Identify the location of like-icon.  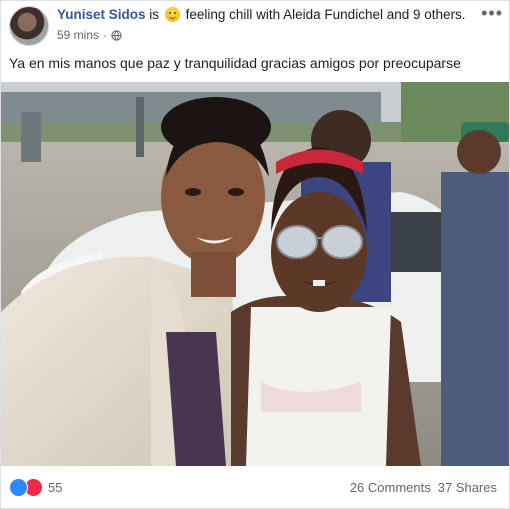
(18, 487).